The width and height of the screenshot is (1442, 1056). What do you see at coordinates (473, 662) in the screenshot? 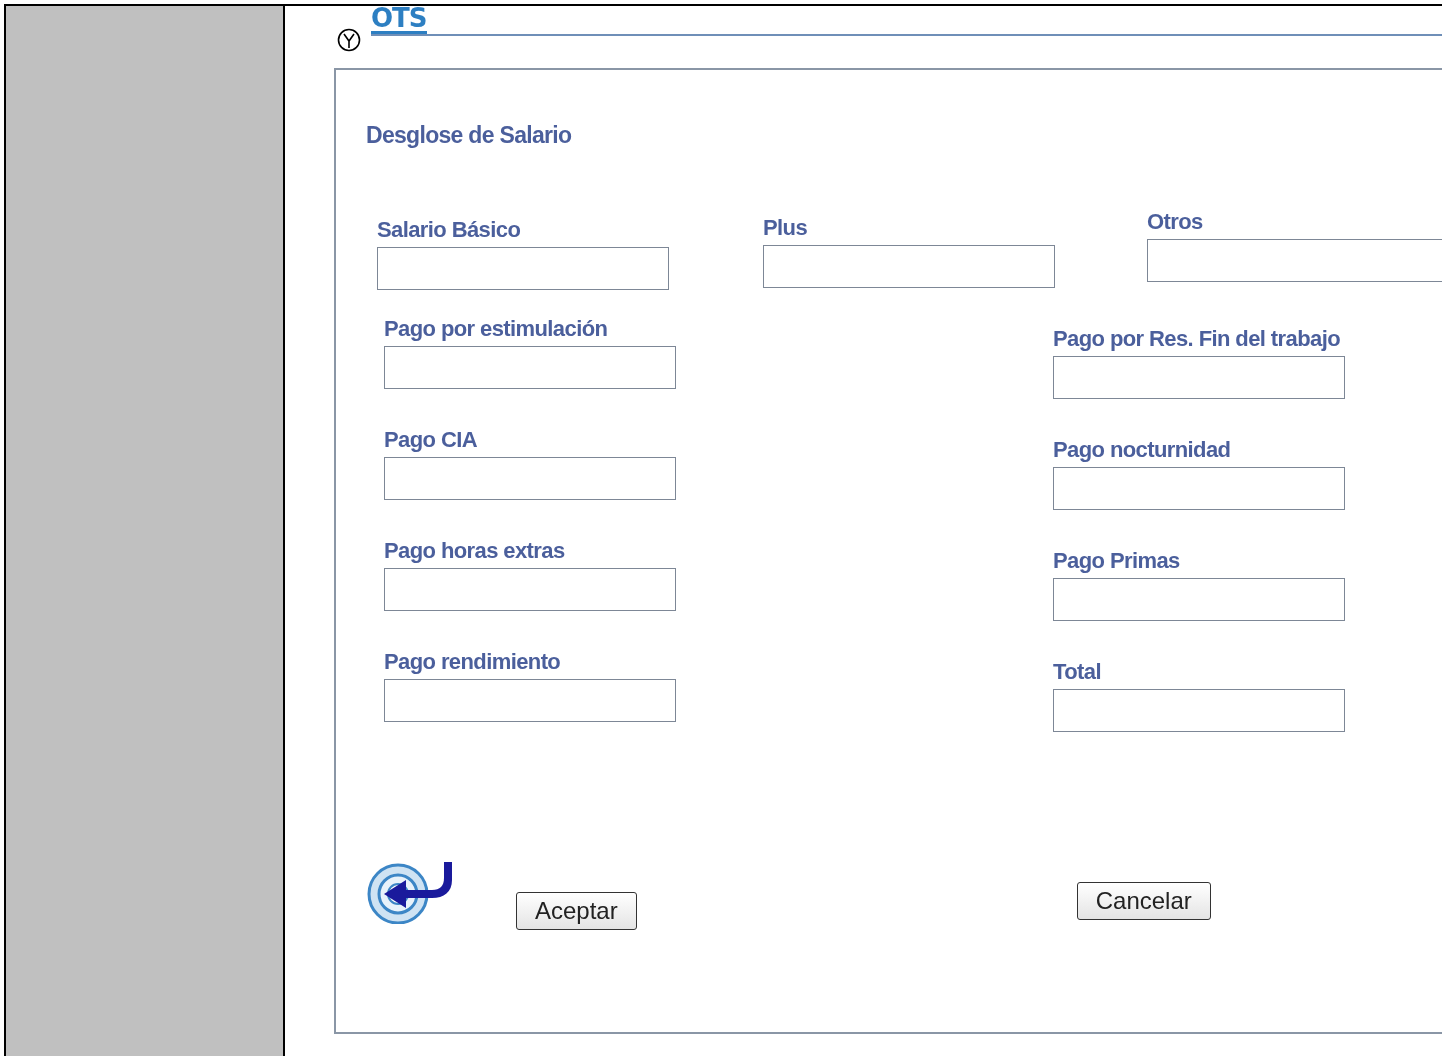
I see `field-label: Pago rendimiento` at bounding box center [473, 662].